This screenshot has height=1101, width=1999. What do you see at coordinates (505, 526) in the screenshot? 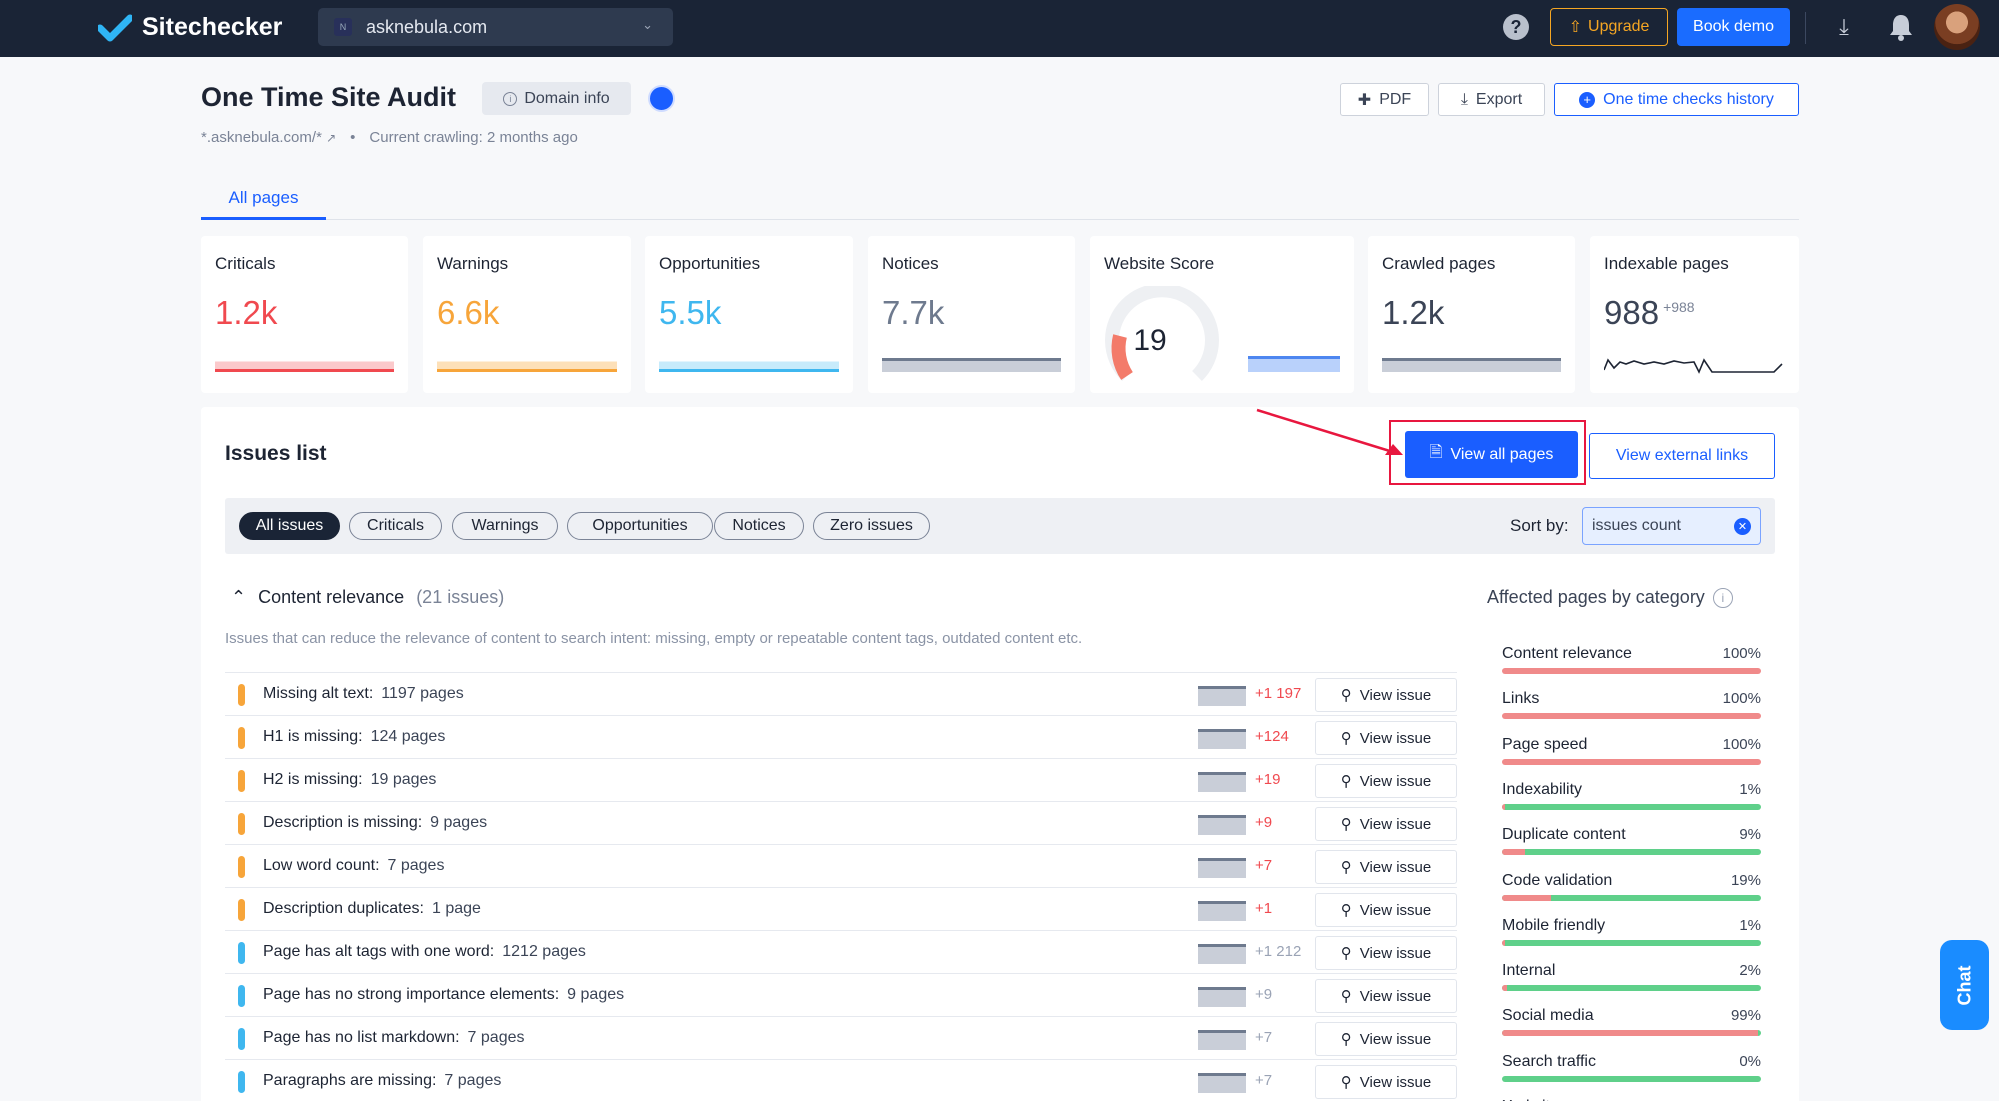
I see `filter-chip-warnings: Warnings` at bounding box center [505, 526].